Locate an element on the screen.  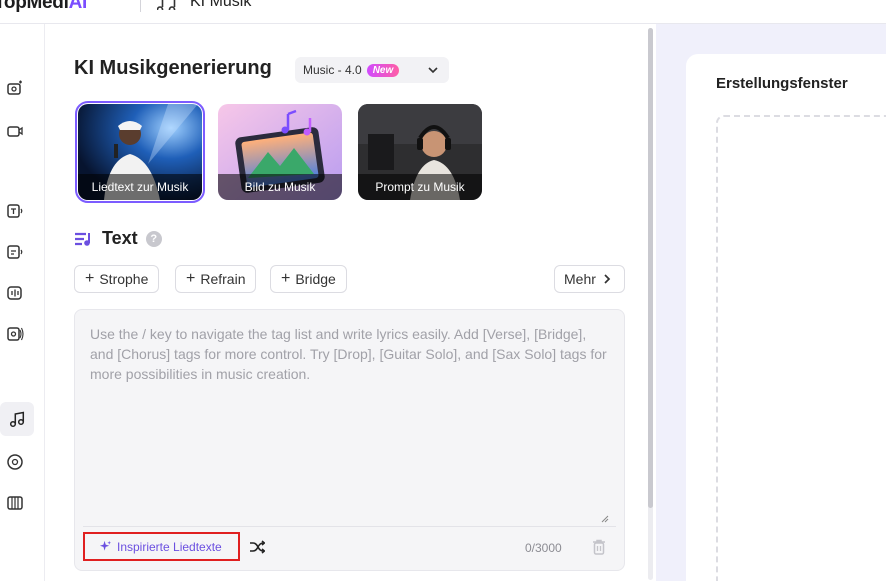
sidebar-item-voice is located at coordinates (15, 334).